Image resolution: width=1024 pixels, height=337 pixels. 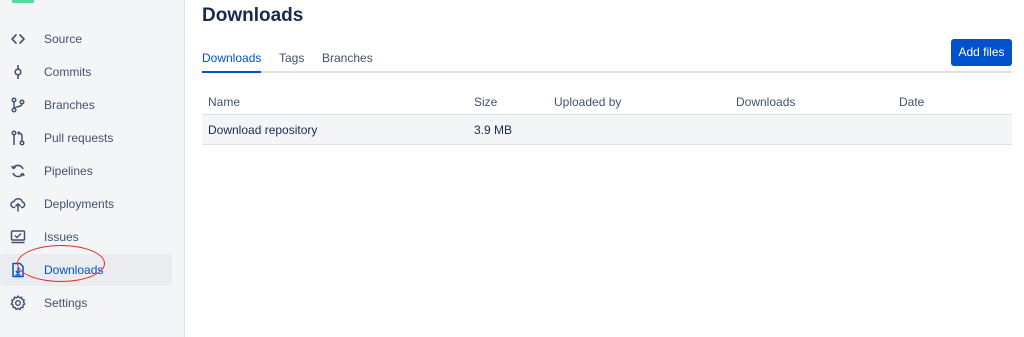 I want to click on column-header-downloads: Downloads, so click(x=765, y=102).